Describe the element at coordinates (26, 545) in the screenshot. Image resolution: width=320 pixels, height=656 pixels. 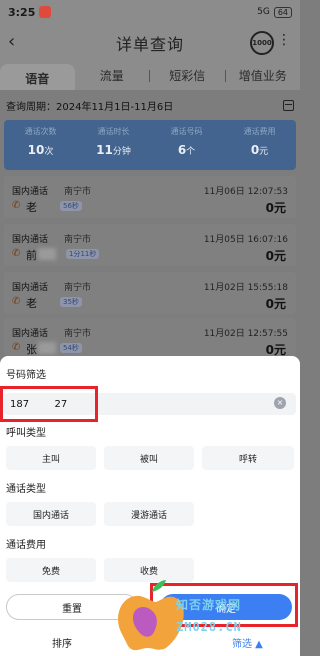
I see `fee-title: 通话费用` at that location.